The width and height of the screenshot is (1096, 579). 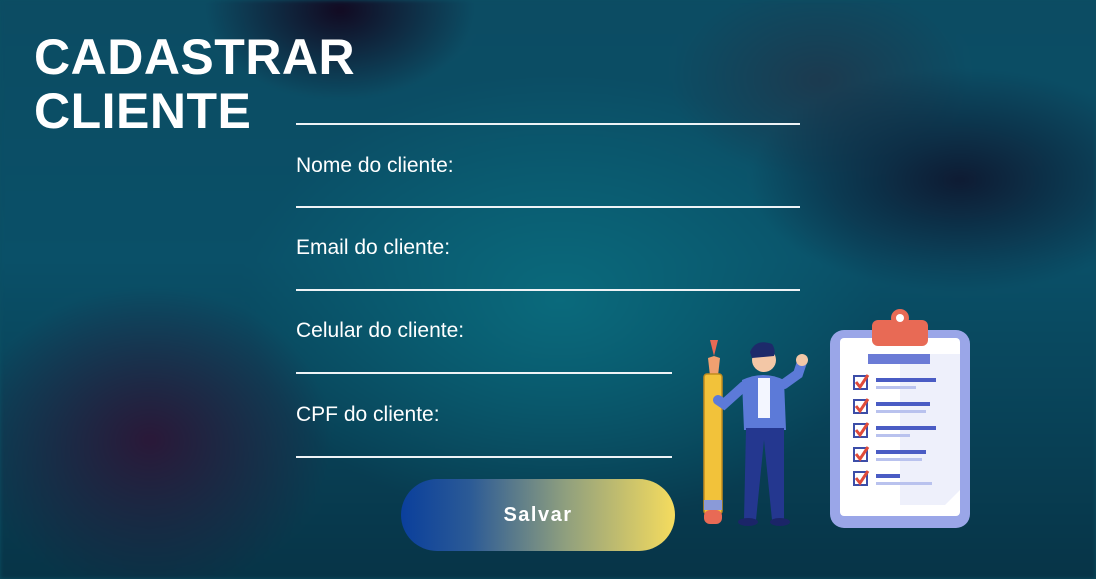 What do you see at coordinates (368, 414) in the screenshot?
I see `cpf-label: CPF do cliente:` at bounding box center [368, 414].